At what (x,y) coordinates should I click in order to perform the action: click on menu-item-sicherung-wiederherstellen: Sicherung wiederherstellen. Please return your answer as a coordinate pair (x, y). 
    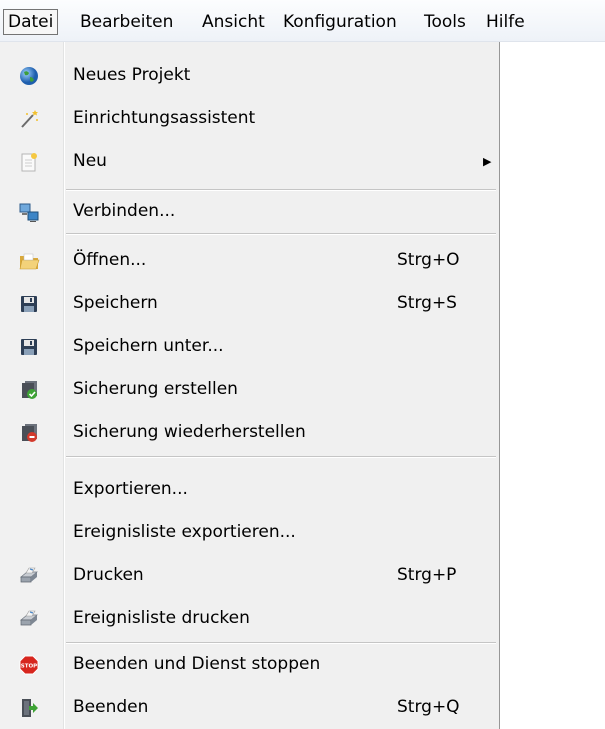
    Looking at the image, I should click on (250, 432).